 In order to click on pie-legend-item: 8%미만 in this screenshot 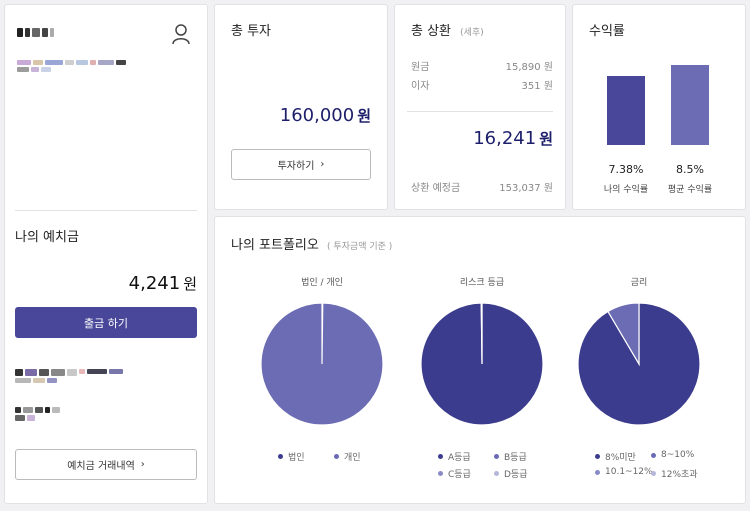, I will do `click(615, 456)`.